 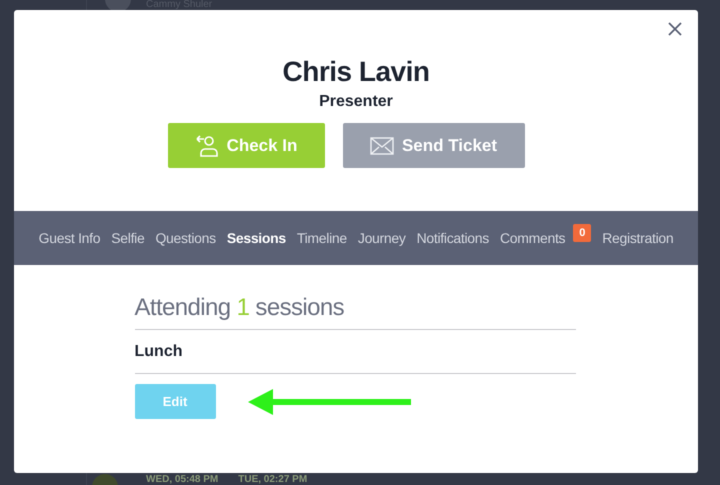 I want to click on time-text: WED, 05:48 PM, so click(x=182, y=480).